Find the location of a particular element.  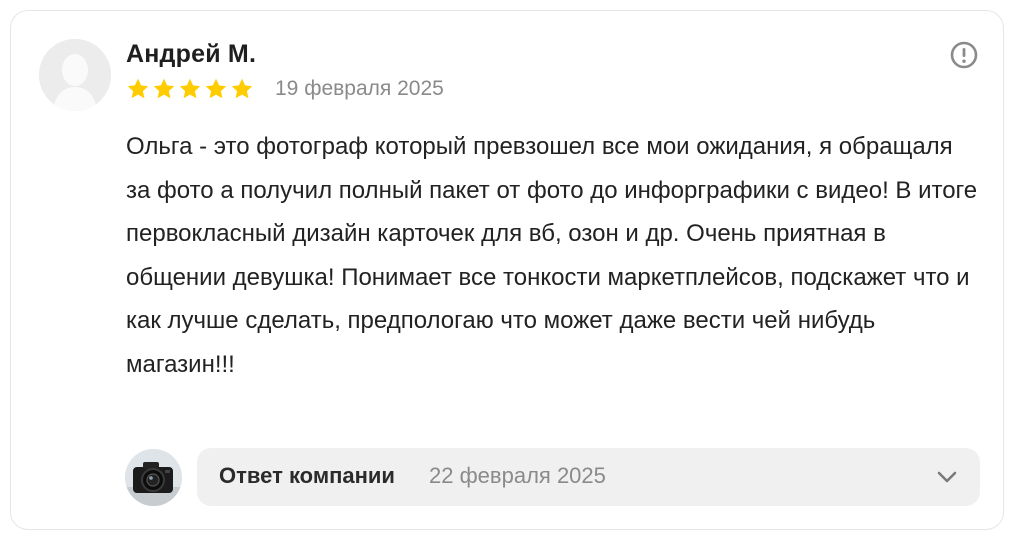

review-date: 19 февраля 2025 is located at coordinates (359, 88).